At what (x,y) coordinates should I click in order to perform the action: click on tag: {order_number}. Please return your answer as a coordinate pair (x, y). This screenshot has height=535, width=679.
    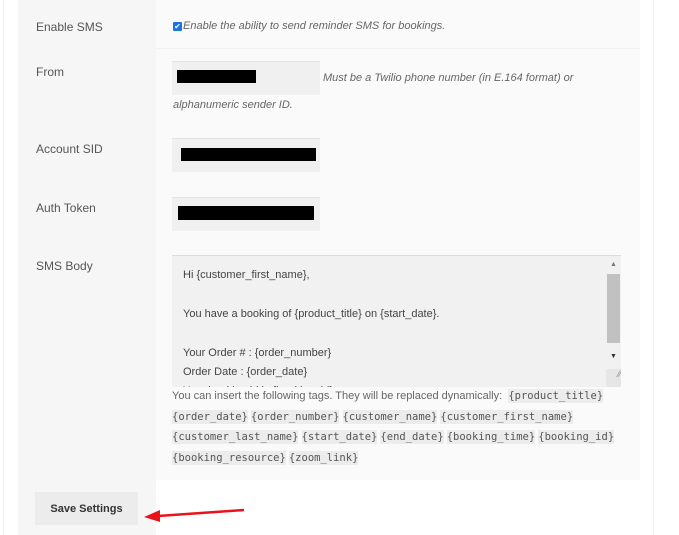
    Looking at the image, I should click on (295, 416).